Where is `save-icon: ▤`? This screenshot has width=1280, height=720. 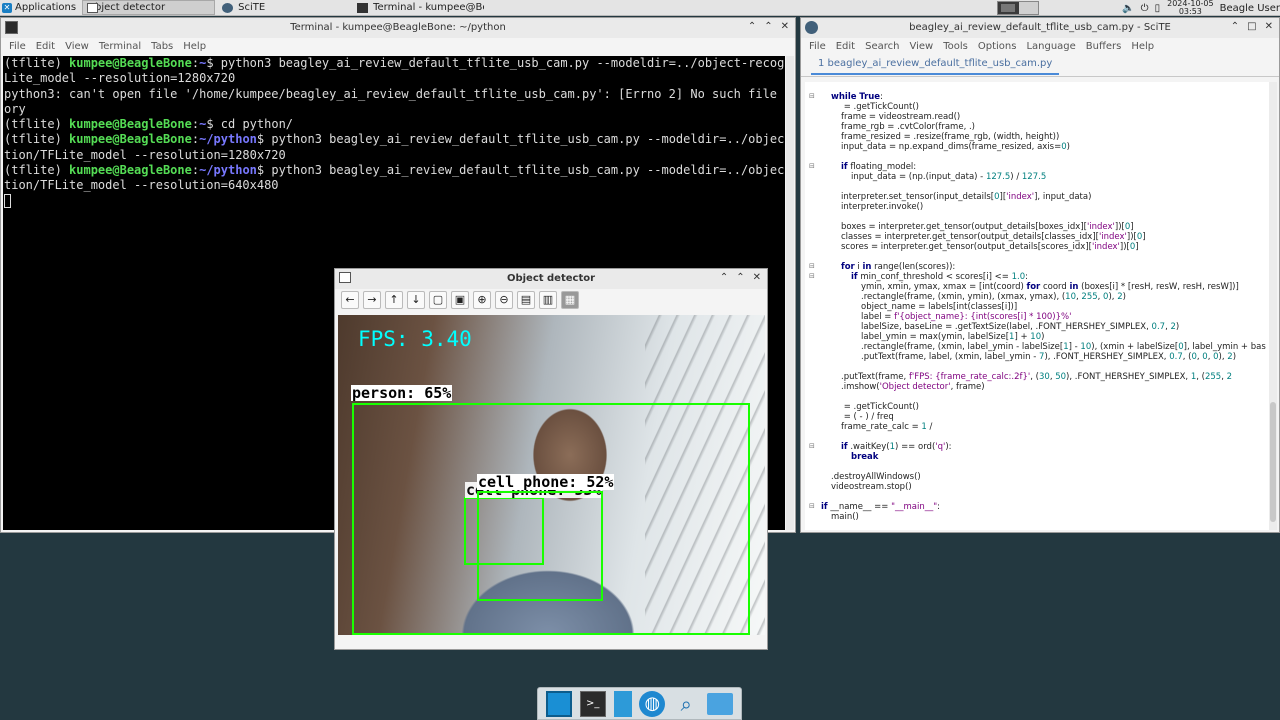 save-icon: ▤ is located at coordinates (526, 300).